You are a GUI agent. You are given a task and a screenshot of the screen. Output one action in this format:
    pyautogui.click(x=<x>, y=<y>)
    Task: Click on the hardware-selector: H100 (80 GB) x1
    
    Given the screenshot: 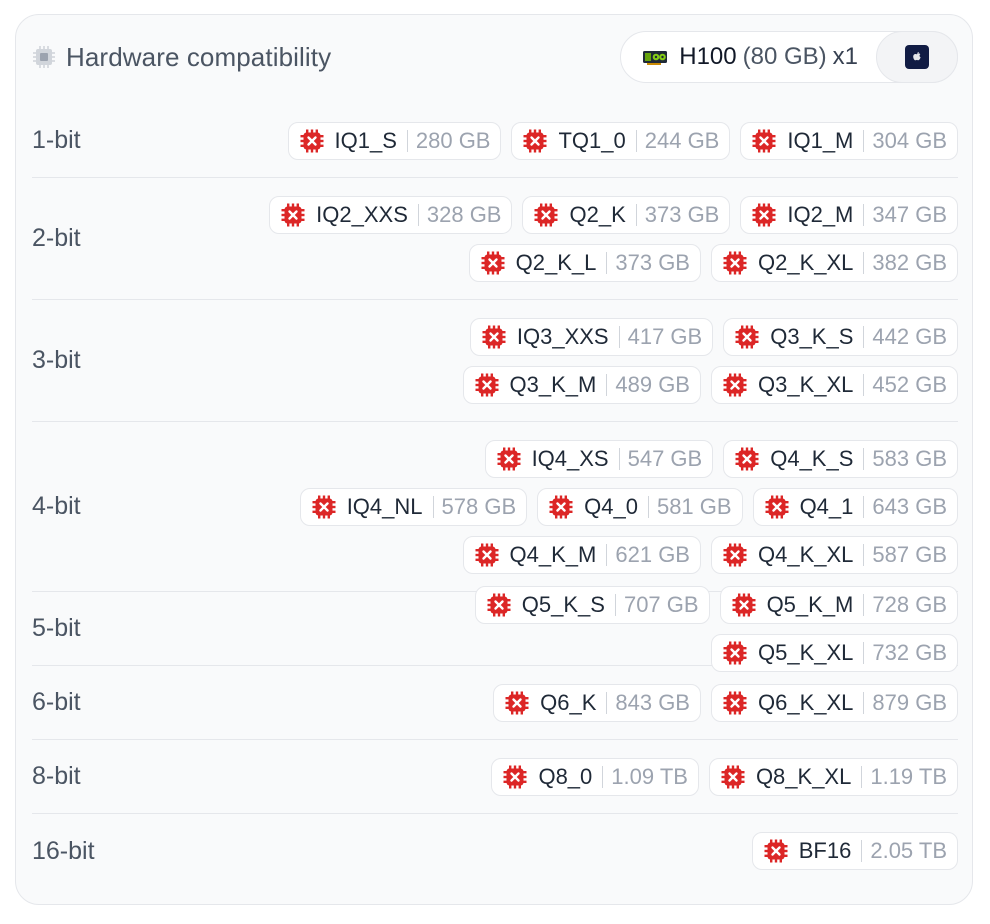 What is the action you would take?
    pyautogui.click(x=789, y=57)
    